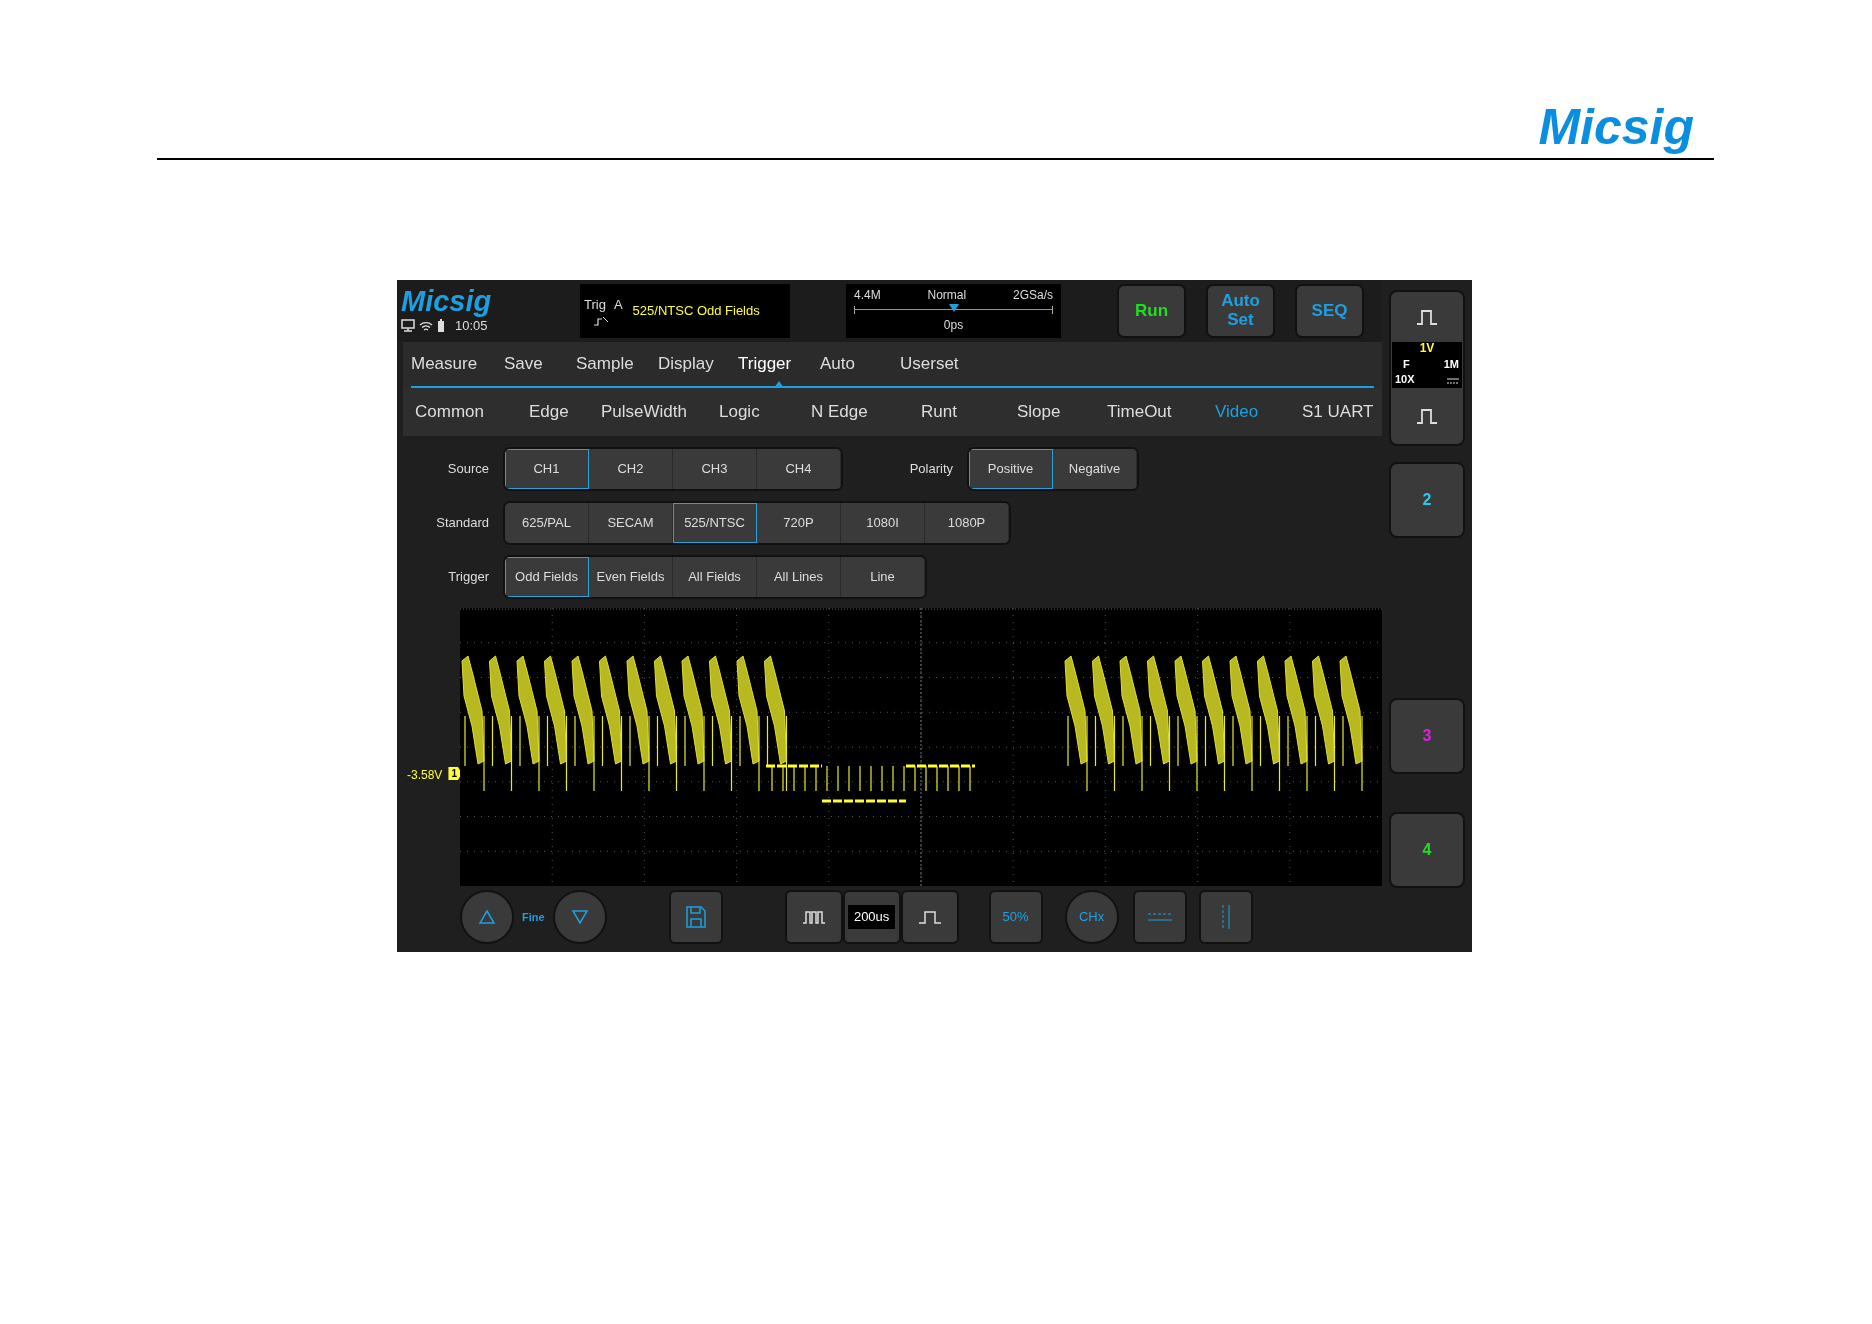  What do you see at coordinates (547, 468) in the screenshot?
I see `option-button: CH1` at bounding box center [547, 468].